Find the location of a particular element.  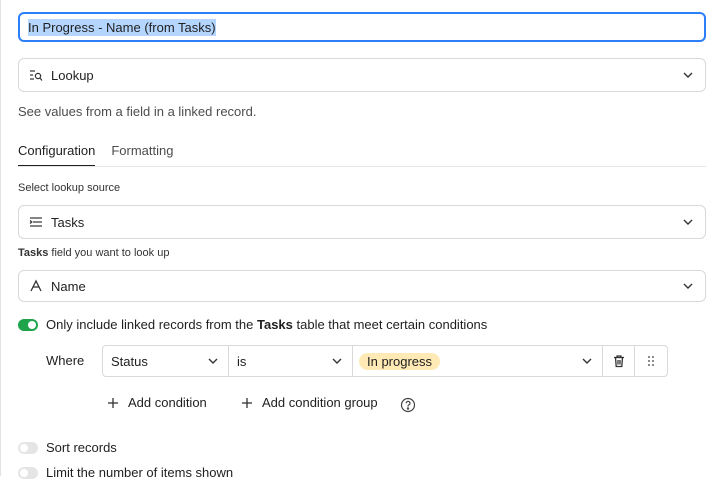

condition-value-select: In progress is located at coordinates (478, 361).